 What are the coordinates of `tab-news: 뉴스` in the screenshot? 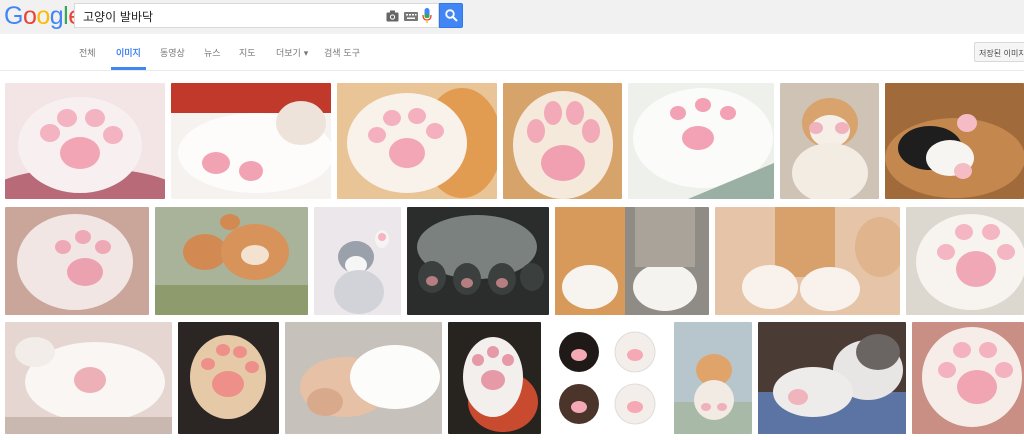 It's located at (212, 52).